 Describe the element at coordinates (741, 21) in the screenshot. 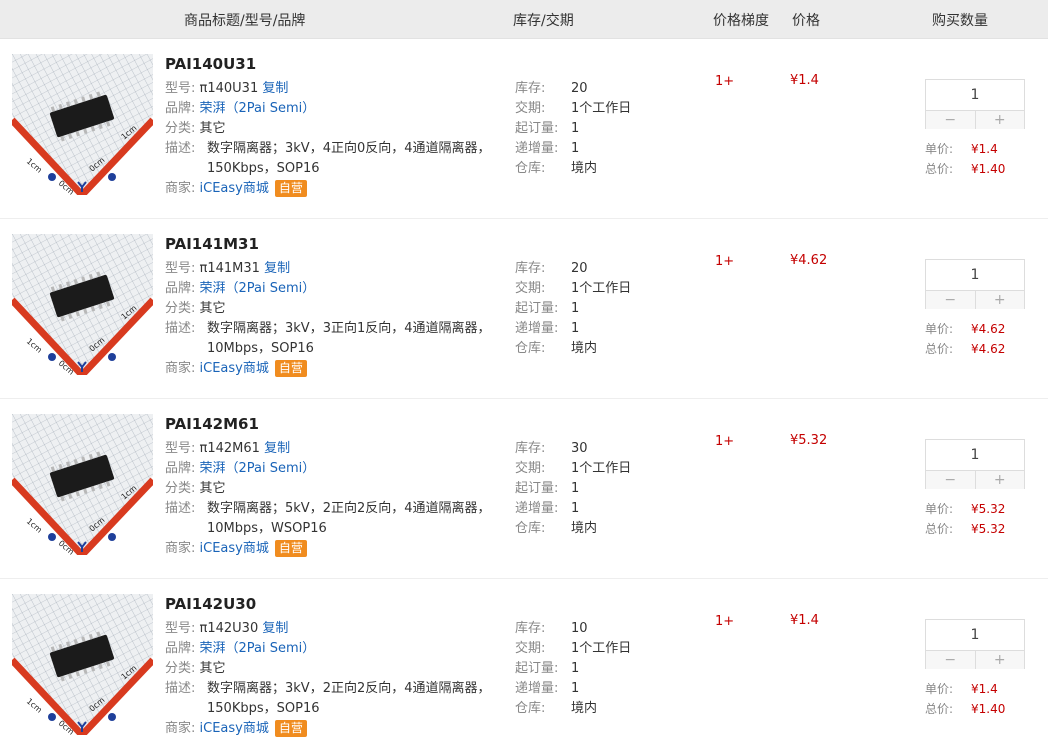

I see `header-tier-col: 价格梯度` at that location.